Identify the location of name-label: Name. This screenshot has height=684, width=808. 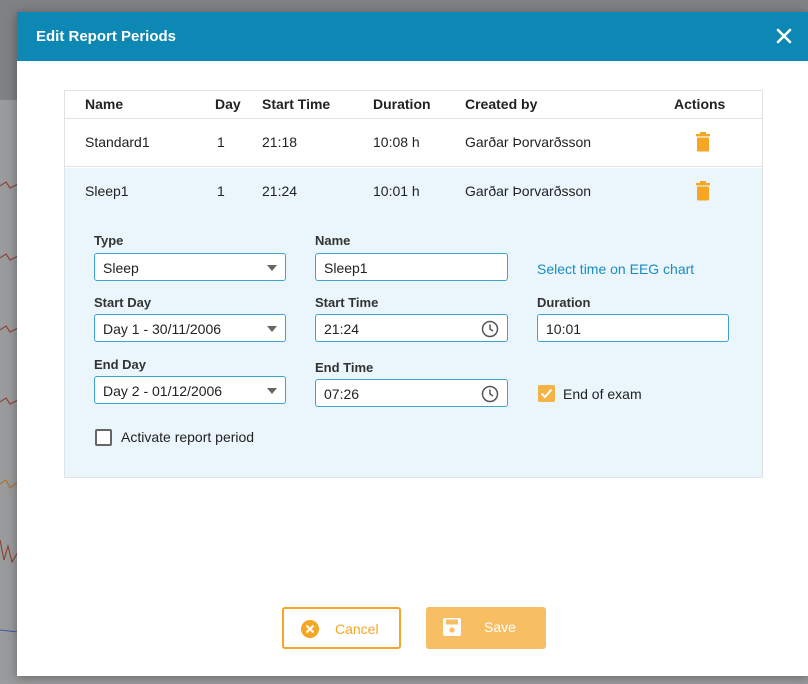
(333, 240).